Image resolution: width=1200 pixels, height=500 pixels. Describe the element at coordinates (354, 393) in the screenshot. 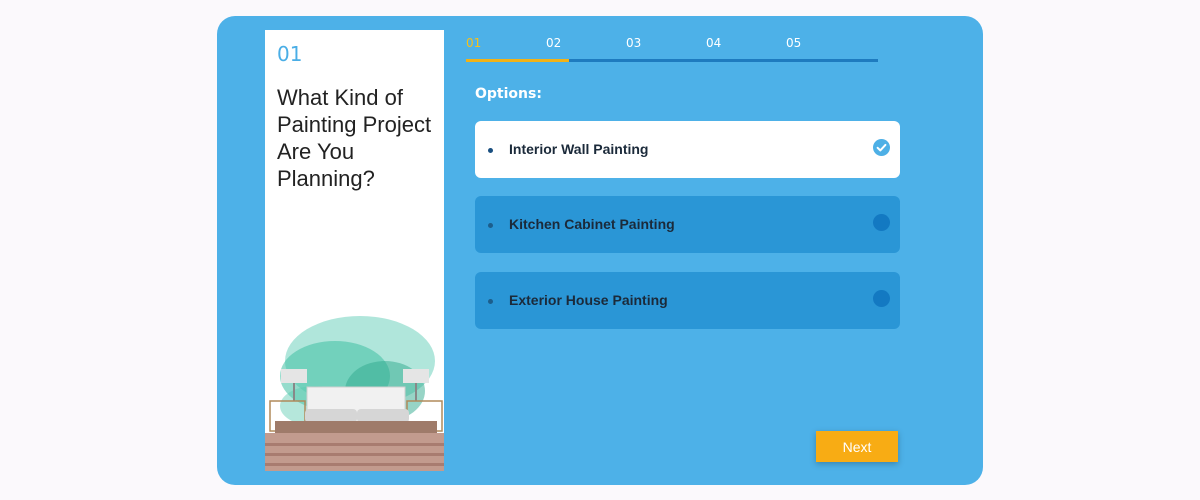

I see `bedroom-illustration` at that location.